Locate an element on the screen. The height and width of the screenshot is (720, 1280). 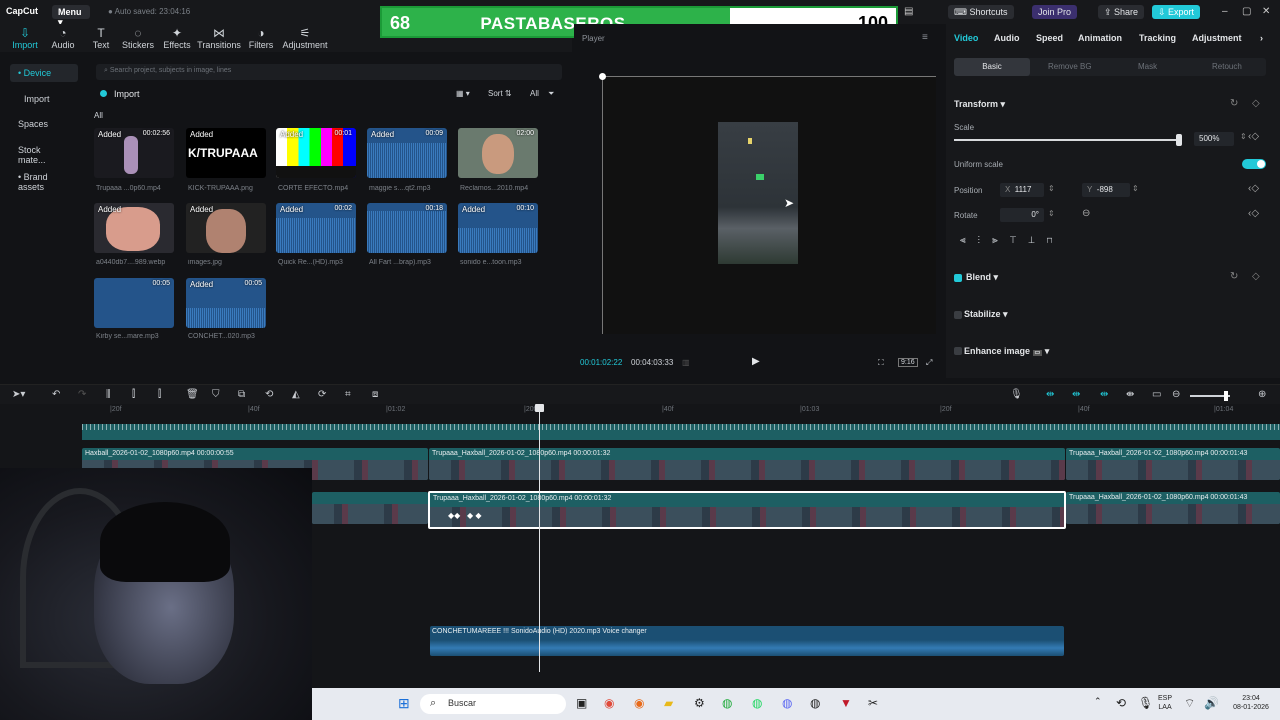
maximize-icon: ▢ is located at coordinates (1246, 11).